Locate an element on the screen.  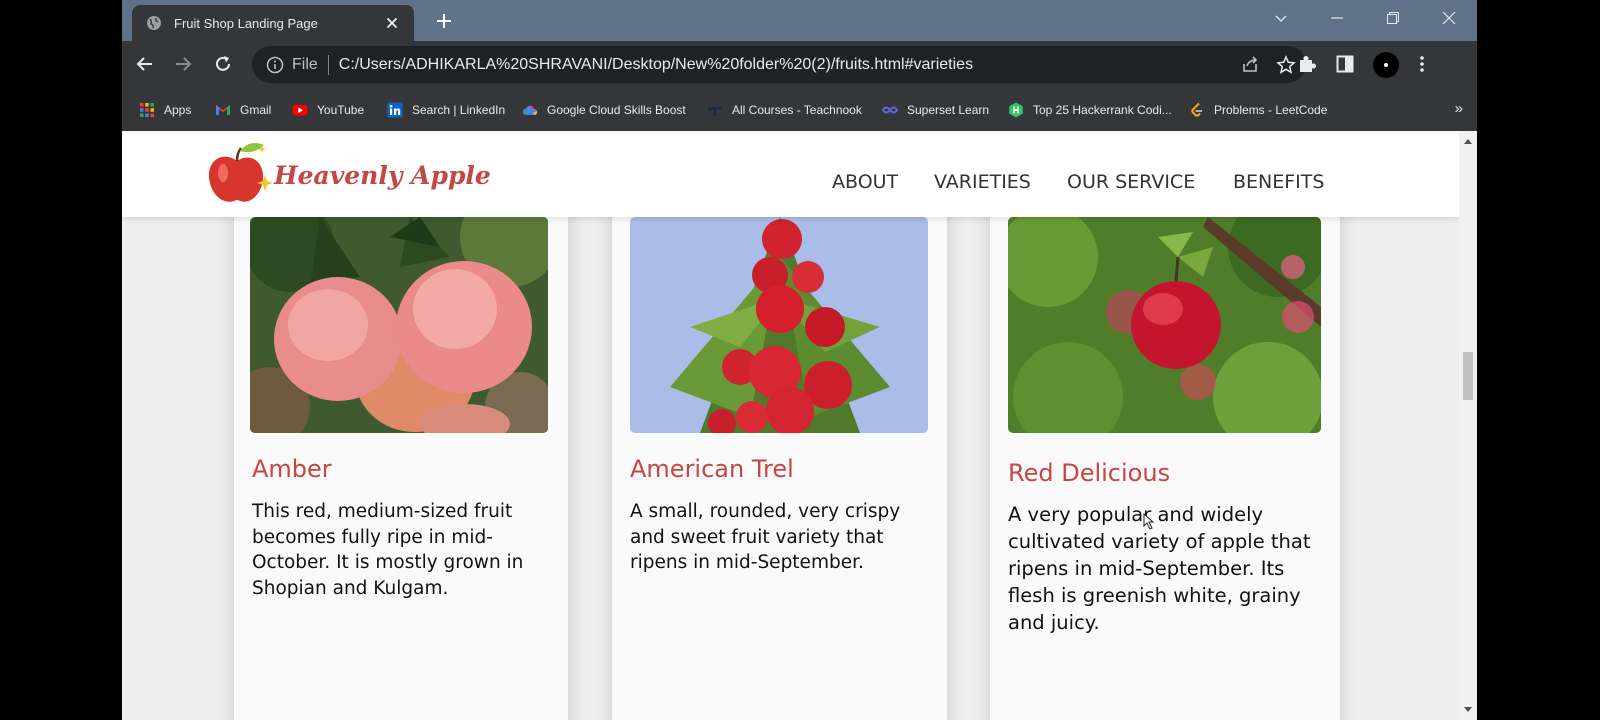
teachnook-icon is located at coordinates (715, 111).